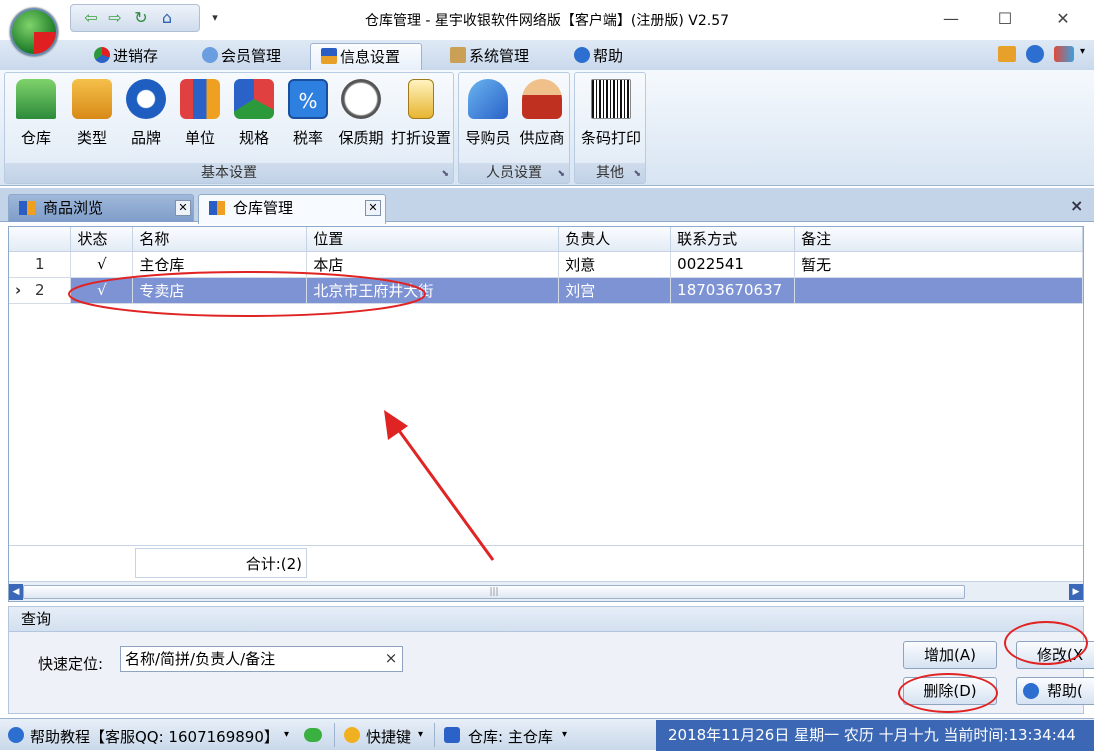  What do you see at coordinates (615, 239) in the screenshot?
I see `column-header-manager: 负责人` at bounding box center [615, 239].